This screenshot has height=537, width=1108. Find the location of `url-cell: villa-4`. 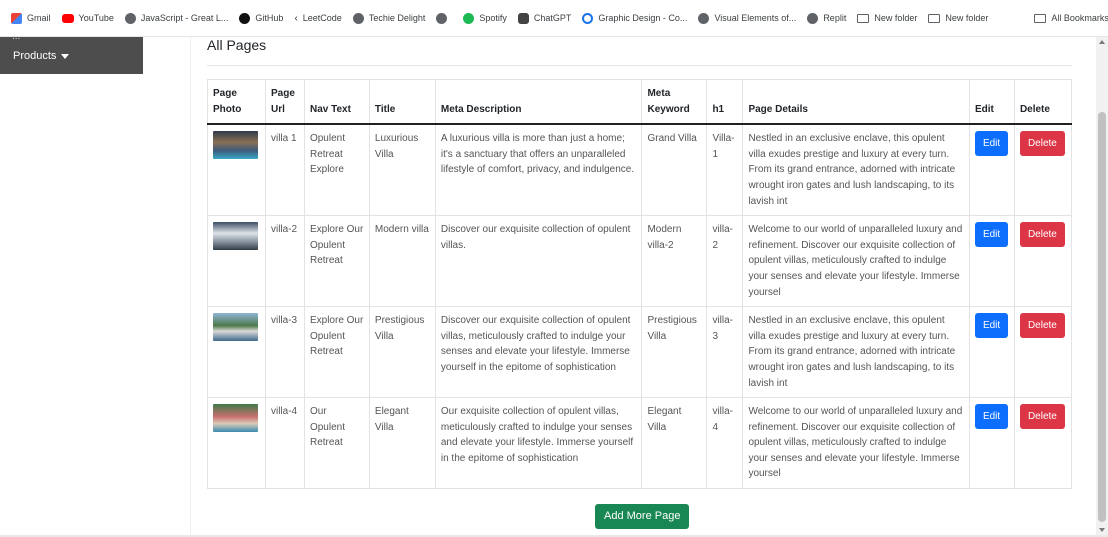

url-cell: villa-4 is located at coordinates (284, 443).